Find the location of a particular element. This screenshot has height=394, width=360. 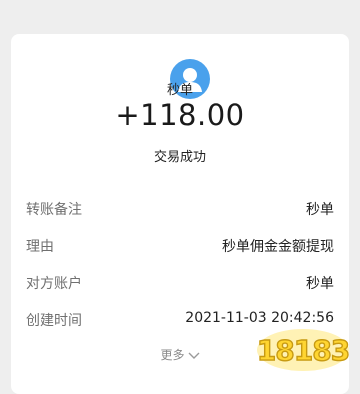

detail-label: 创建时间 is located at coordinates (54, 321).